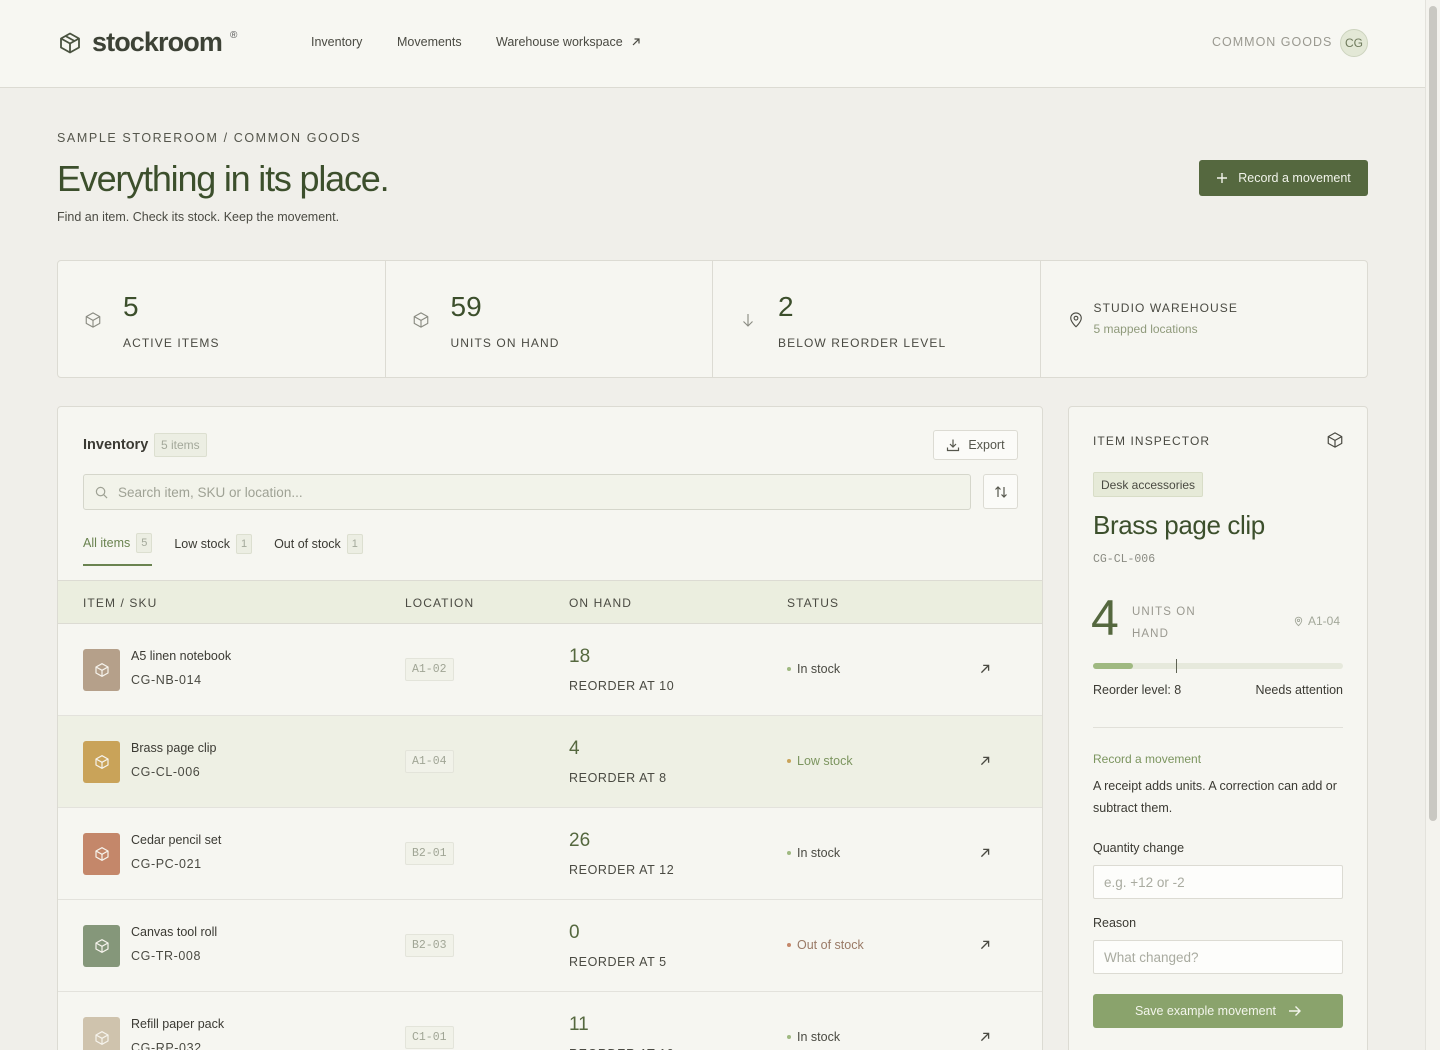 This screenshot has height=1050, width=1440. Describe the element at coordinates (166, 956) in the screenshot. I see `item-sku: CG-TR-008` at that location.